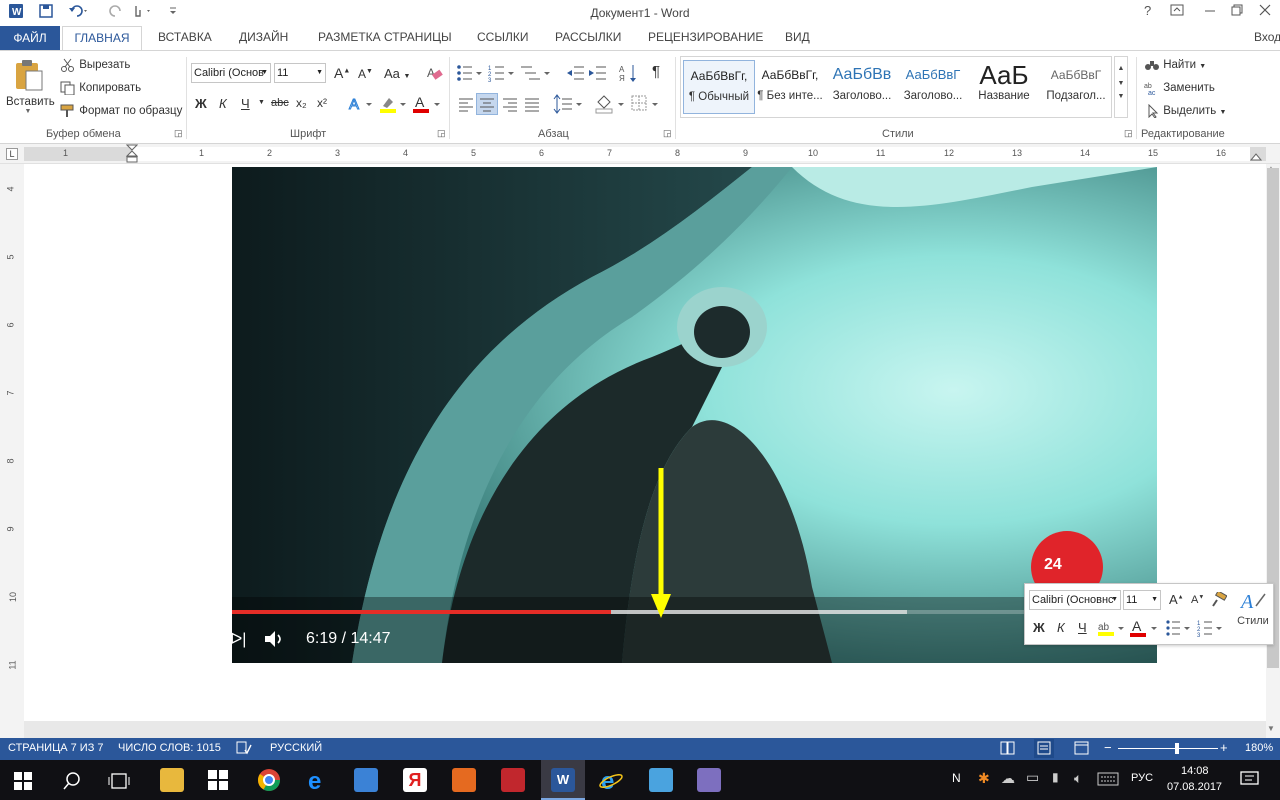  I want to click on audio-app-icon, so click(366, 780).